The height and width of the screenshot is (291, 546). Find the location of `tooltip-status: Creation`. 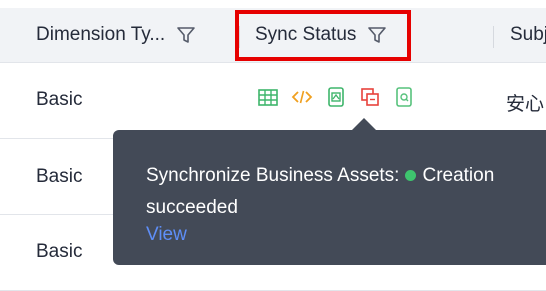

tooltip-status: Creation is located at coordinates (458, 175).